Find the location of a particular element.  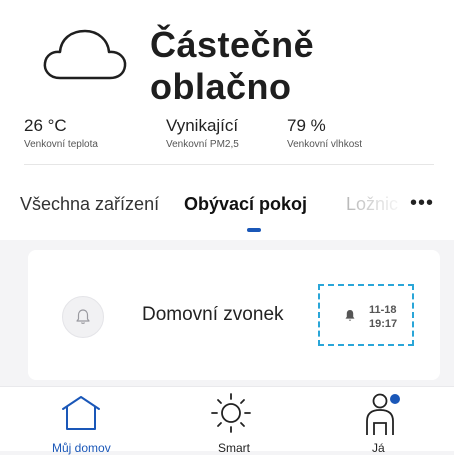

small-bell-icon is located at coordinates (350, 315).